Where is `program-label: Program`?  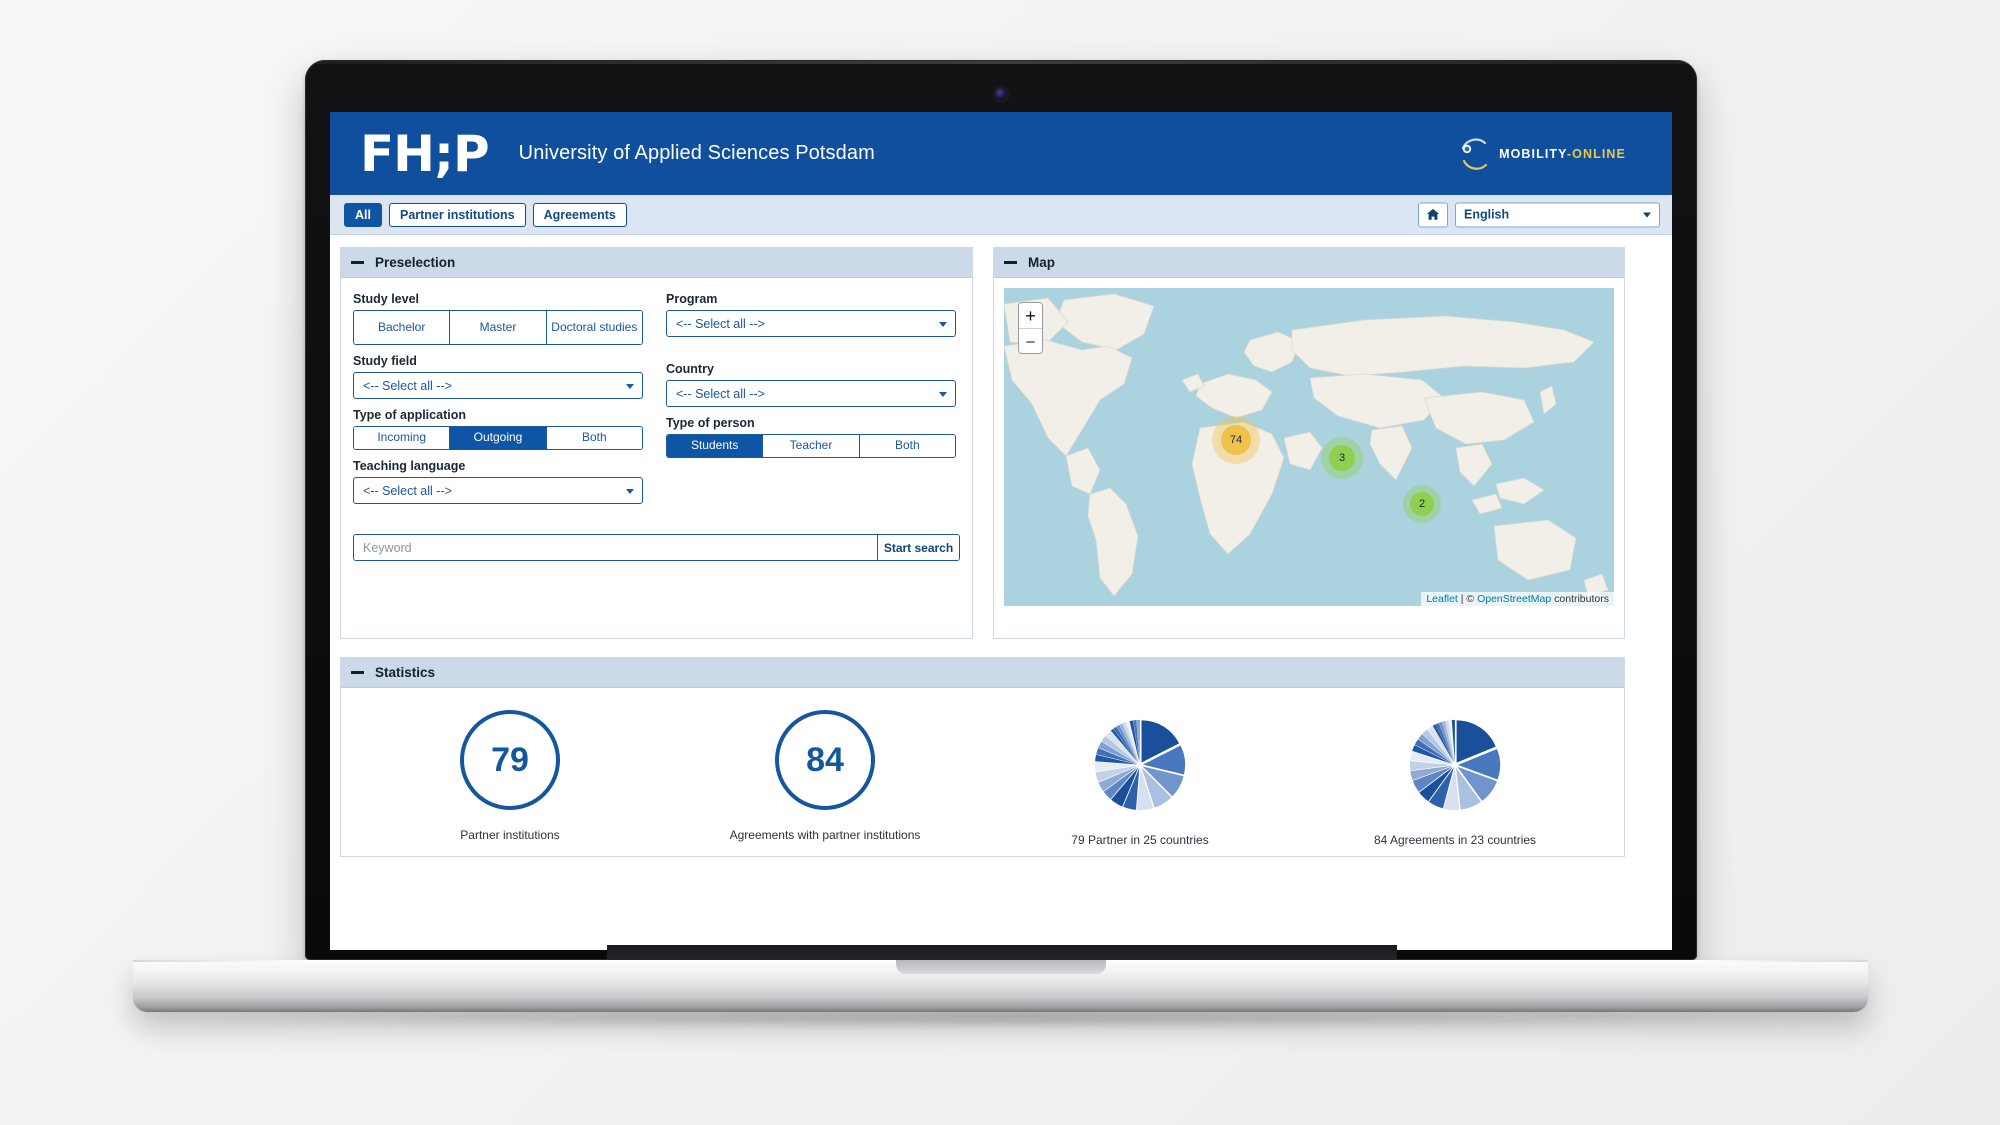
program-label: Program is located at coordinates (692, 299).